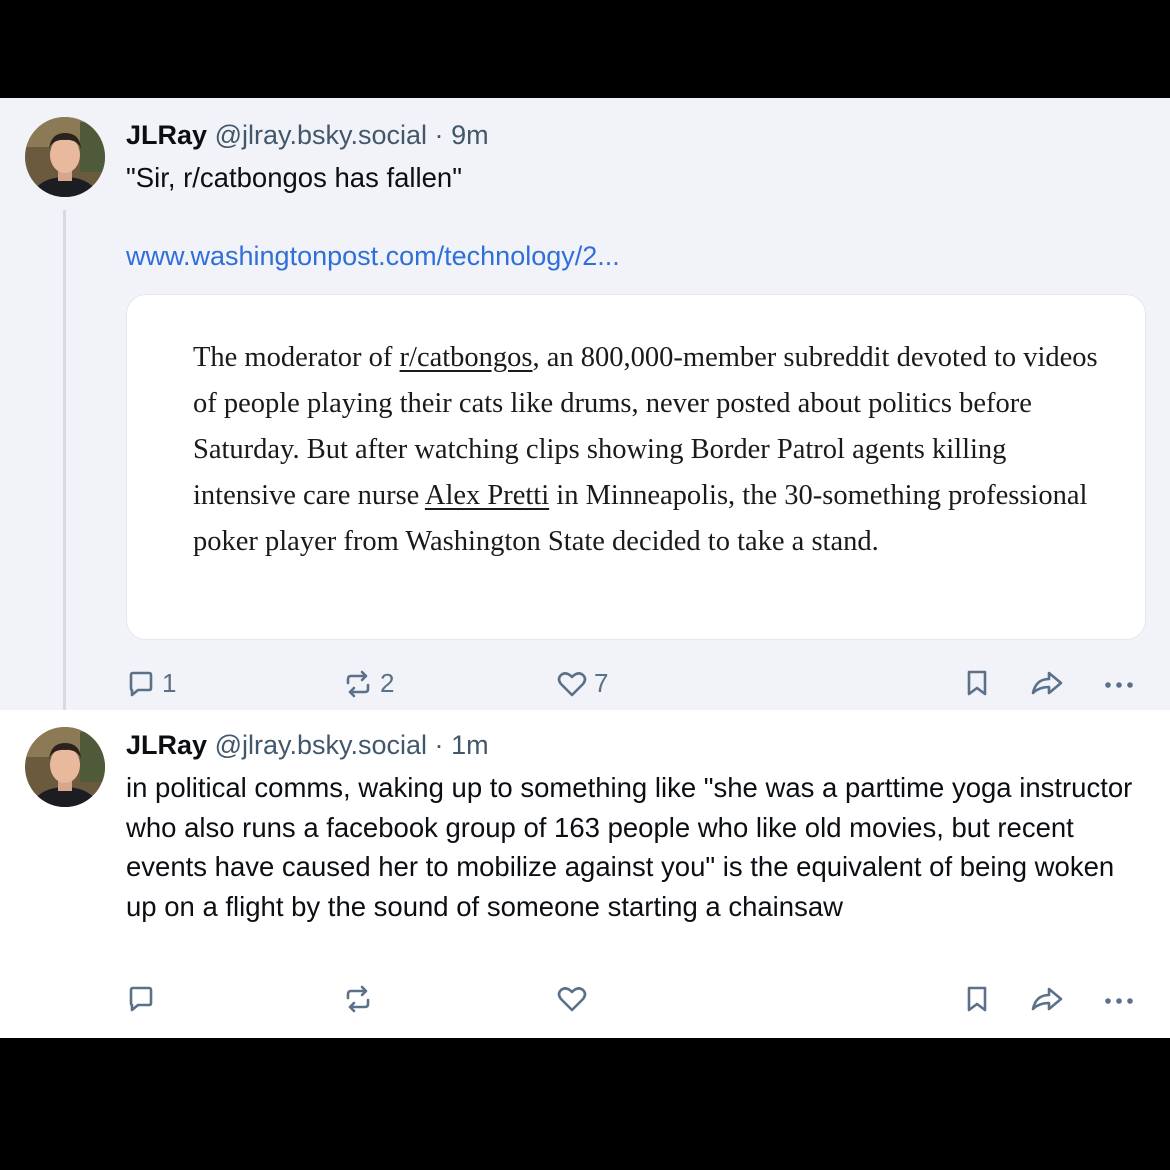 This screenshot has height=1170, width=1170. I want to click on post-time: 1m, so click(470, 745).